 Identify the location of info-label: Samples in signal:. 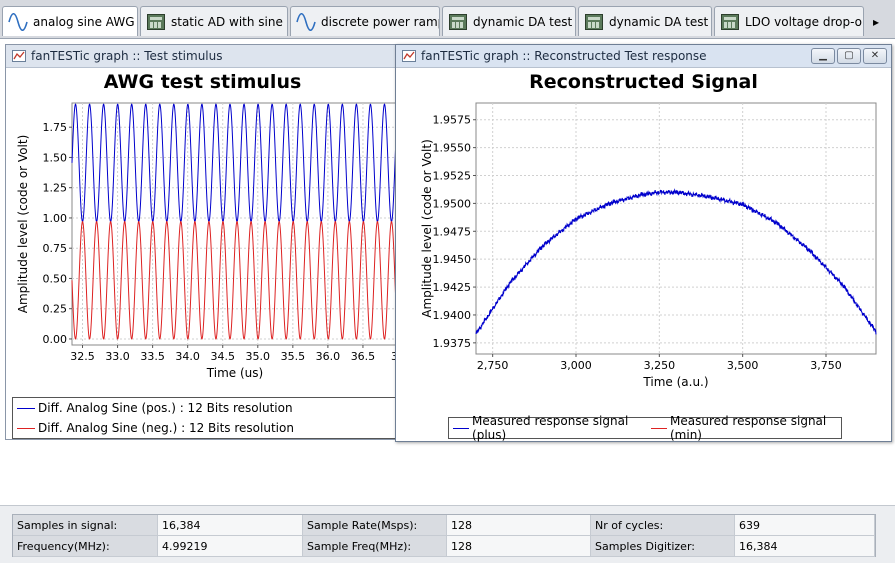
(85, 525).